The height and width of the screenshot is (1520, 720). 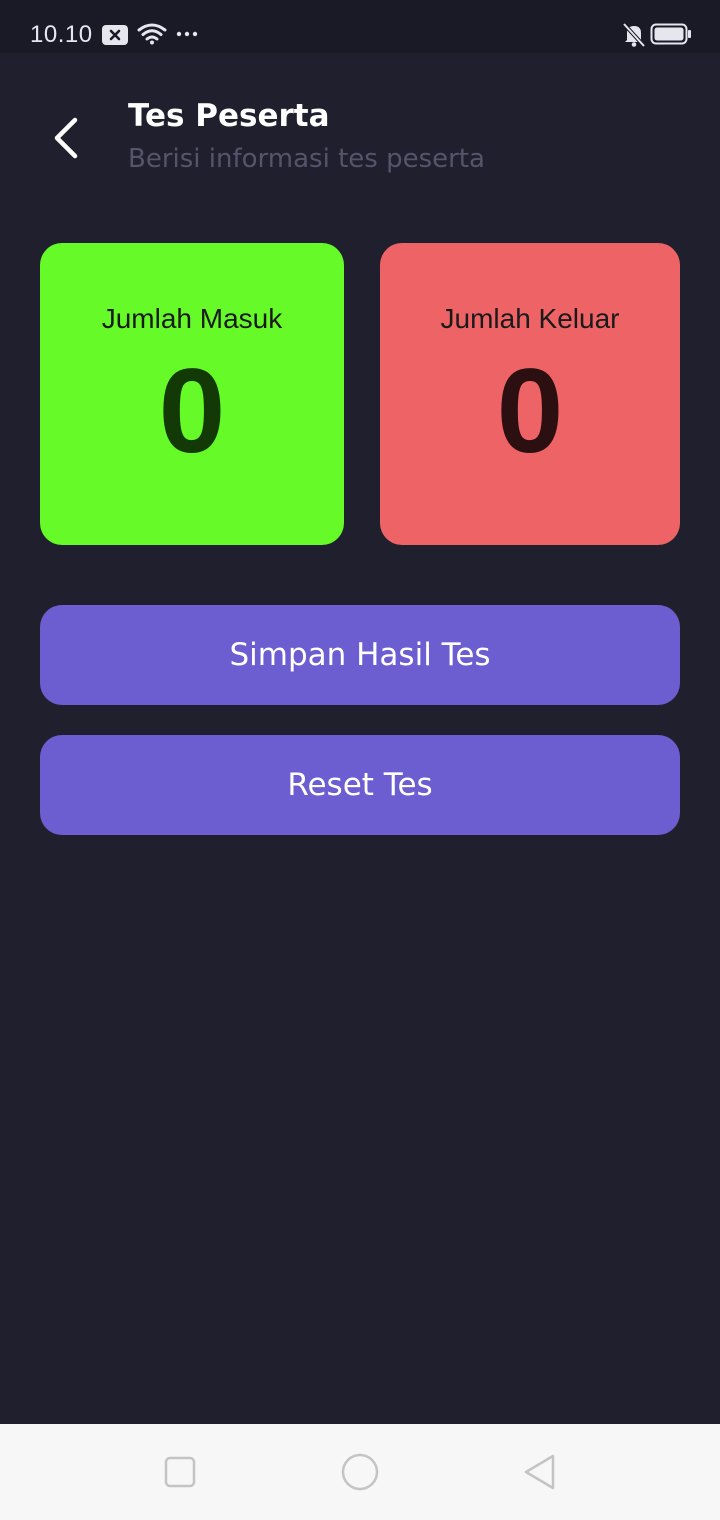 What do you see at coordinates (540, 1472) in the screenshot?
I see `back-triangle-icon` at bounding box center [540, 1472].